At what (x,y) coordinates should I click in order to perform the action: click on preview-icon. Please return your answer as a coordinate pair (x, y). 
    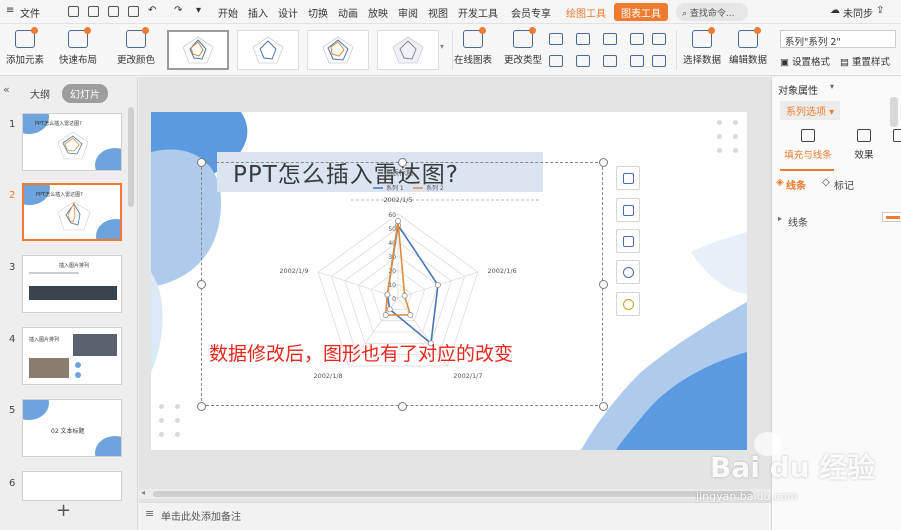
    Looking at the image, I should click on (133, 11).